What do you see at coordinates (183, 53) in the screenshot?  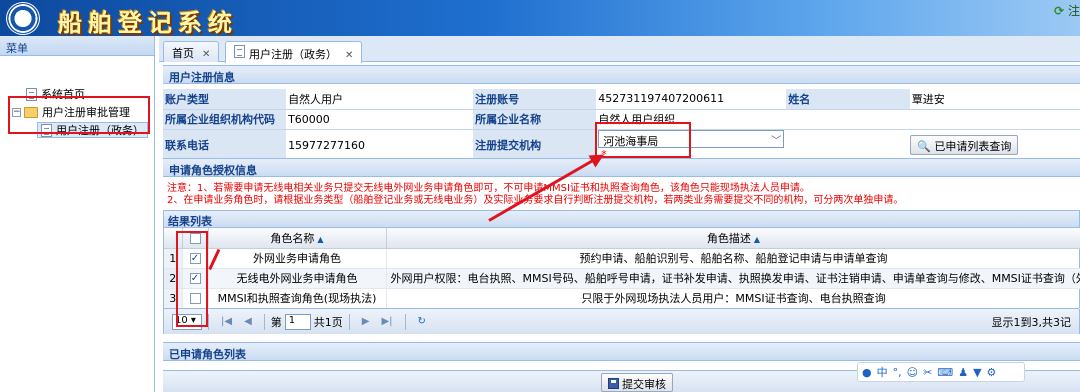 I see `tab-label: 首页` at bounding box center [183, 53].